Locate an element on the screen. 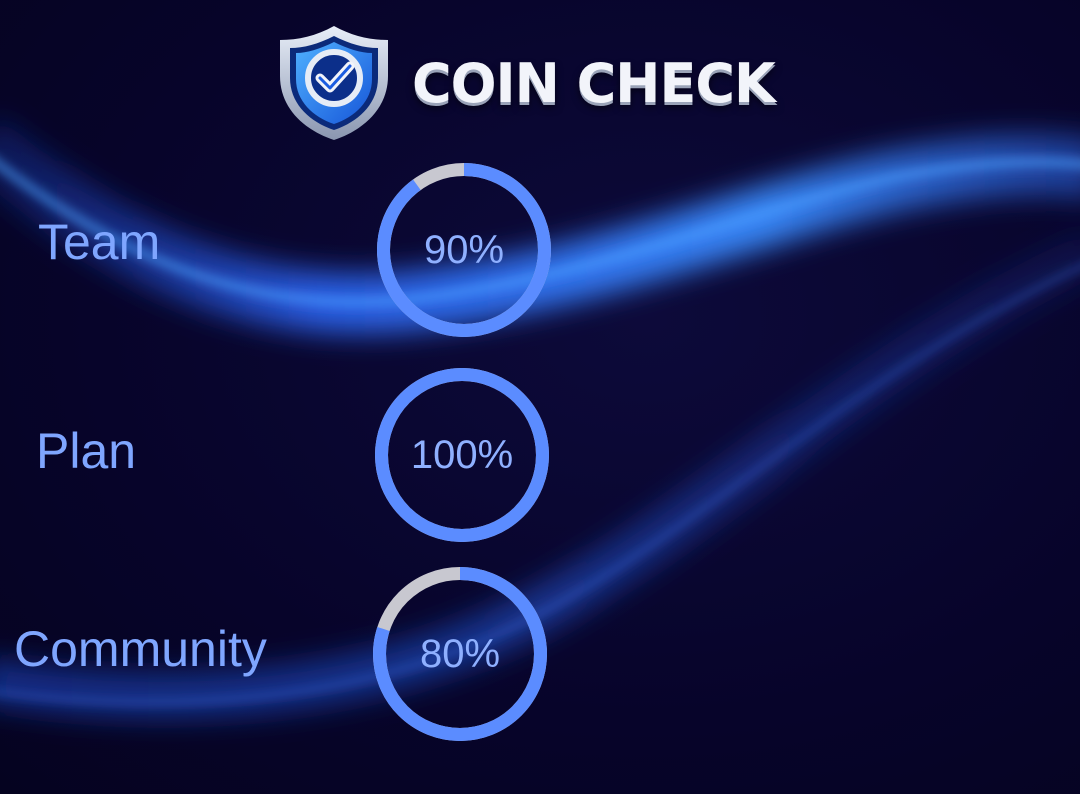  progress-value-team: 90% is located at coordinates (464, 249).